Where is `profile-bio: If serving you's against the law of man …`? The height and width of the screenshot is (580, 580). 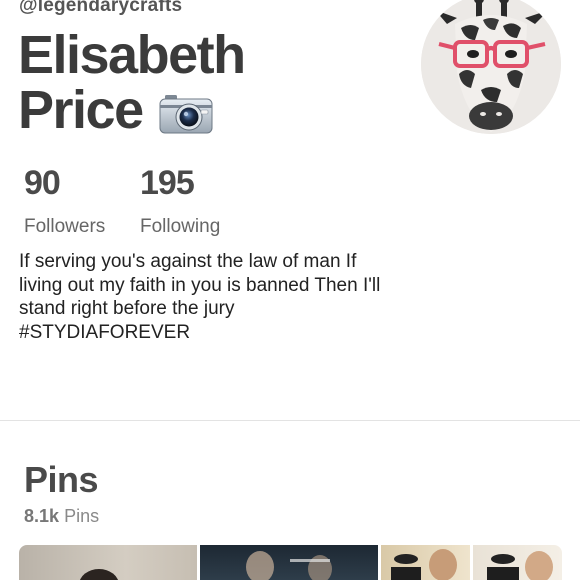 profile-bio: If serving you's against the law of man … is located at coordinates (200, 297).